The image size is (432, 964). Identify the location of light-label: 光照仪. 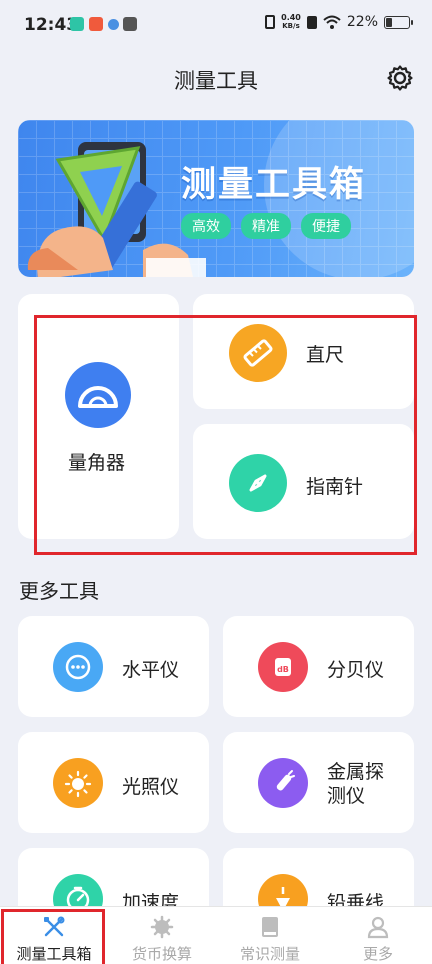
(151, 787).